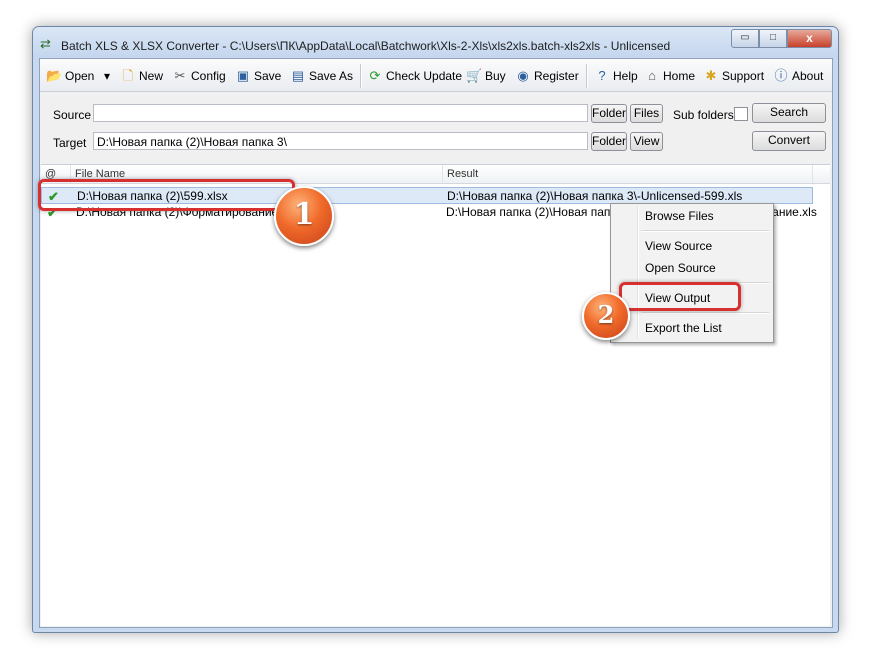  What do you see at coordinates (646, 113) in the screenshot?
I see `source-files-button: Files` at bounding box center [646, 113].